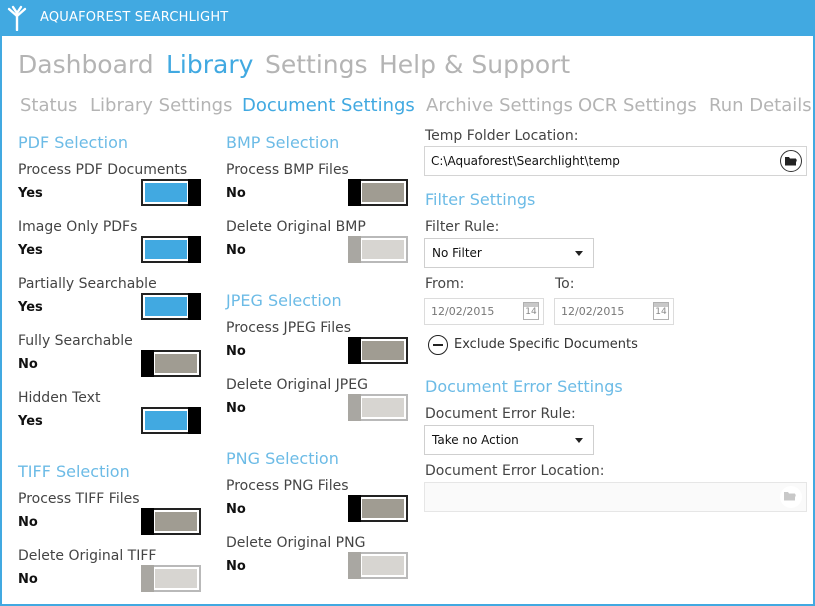  I want to click on delete-original-bmp-value: No, so click(236, 250).